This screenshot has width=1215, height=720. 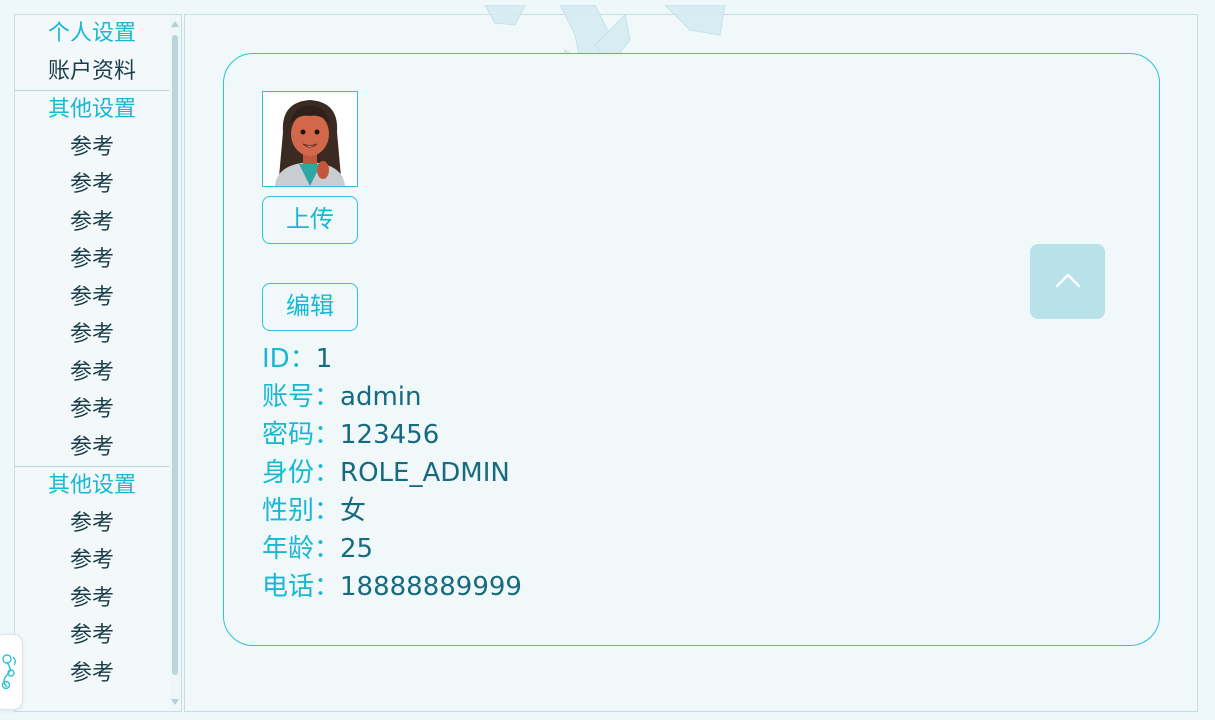 I want to click on field-password: 密码：123456, so click(x=392, y=435).